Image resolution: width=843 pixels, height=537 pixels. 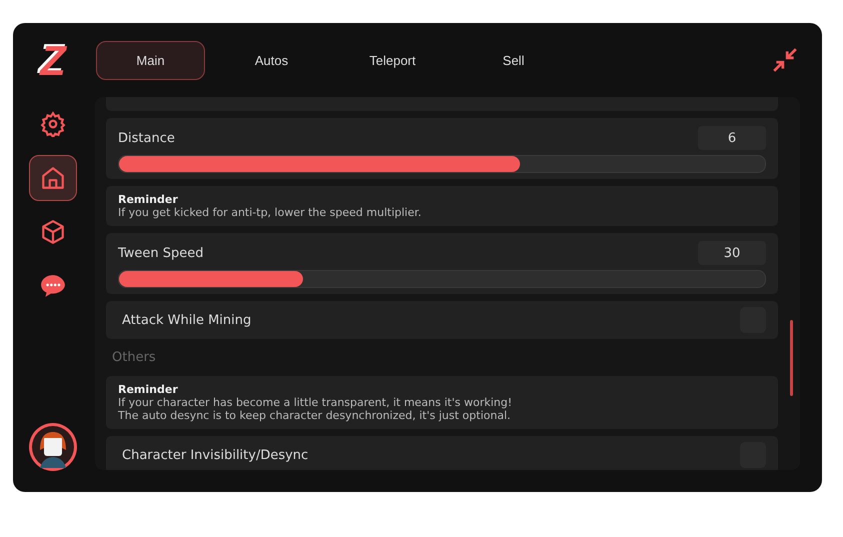 What do you see at coordinates (53, 232) in the screenshot?
I see `cube-icon` at bounding box center [53, 232].